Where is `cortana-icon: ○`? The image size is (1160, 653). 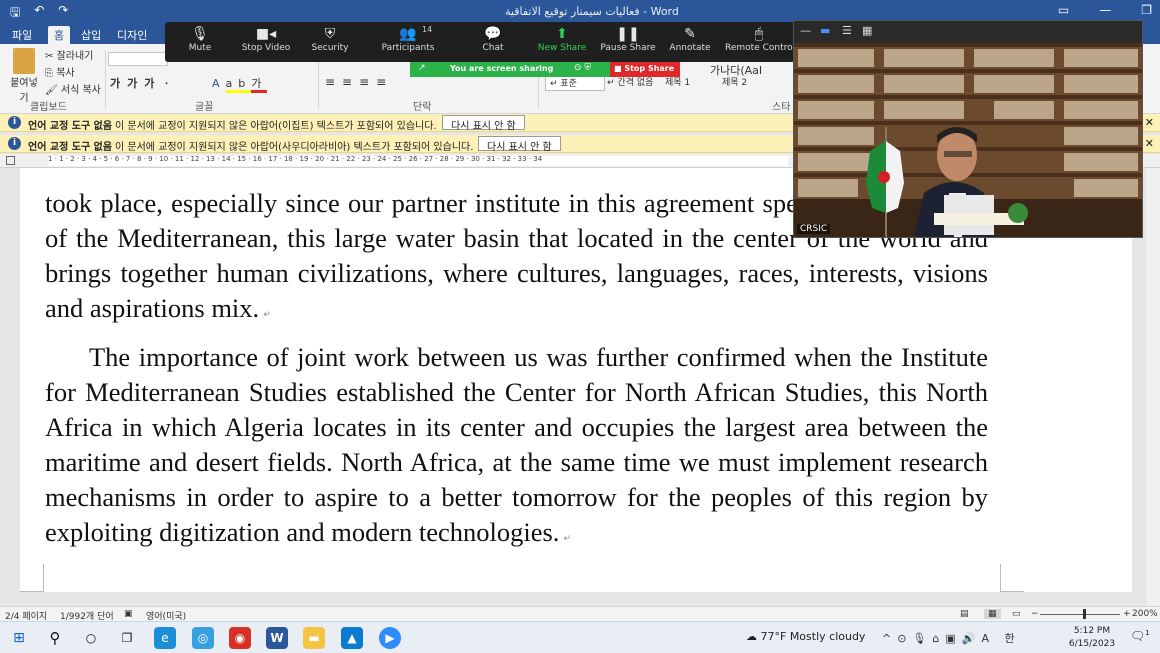
cortana-icon: ○ is located at coordinates (91, 638).